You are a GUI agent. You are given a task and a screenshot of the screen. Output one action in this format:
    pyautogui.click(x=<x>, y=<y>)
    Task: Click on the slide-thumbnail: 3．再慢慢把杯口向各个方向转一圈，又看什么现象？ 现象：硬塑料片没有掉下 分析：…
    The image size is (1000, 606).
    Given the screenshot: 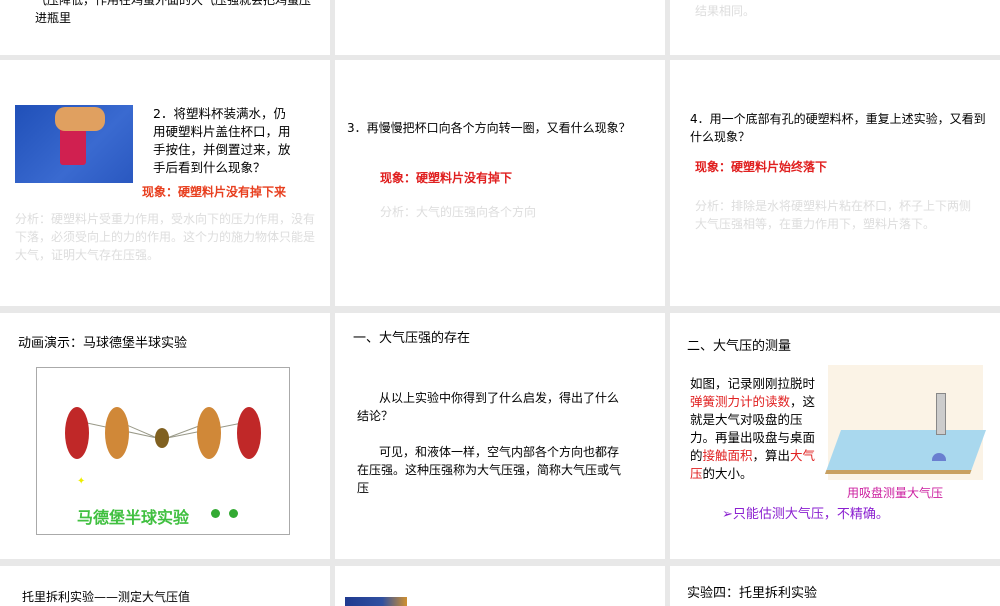 What is the action you would take?
    pyautogui.click(x=500, y=183)
    